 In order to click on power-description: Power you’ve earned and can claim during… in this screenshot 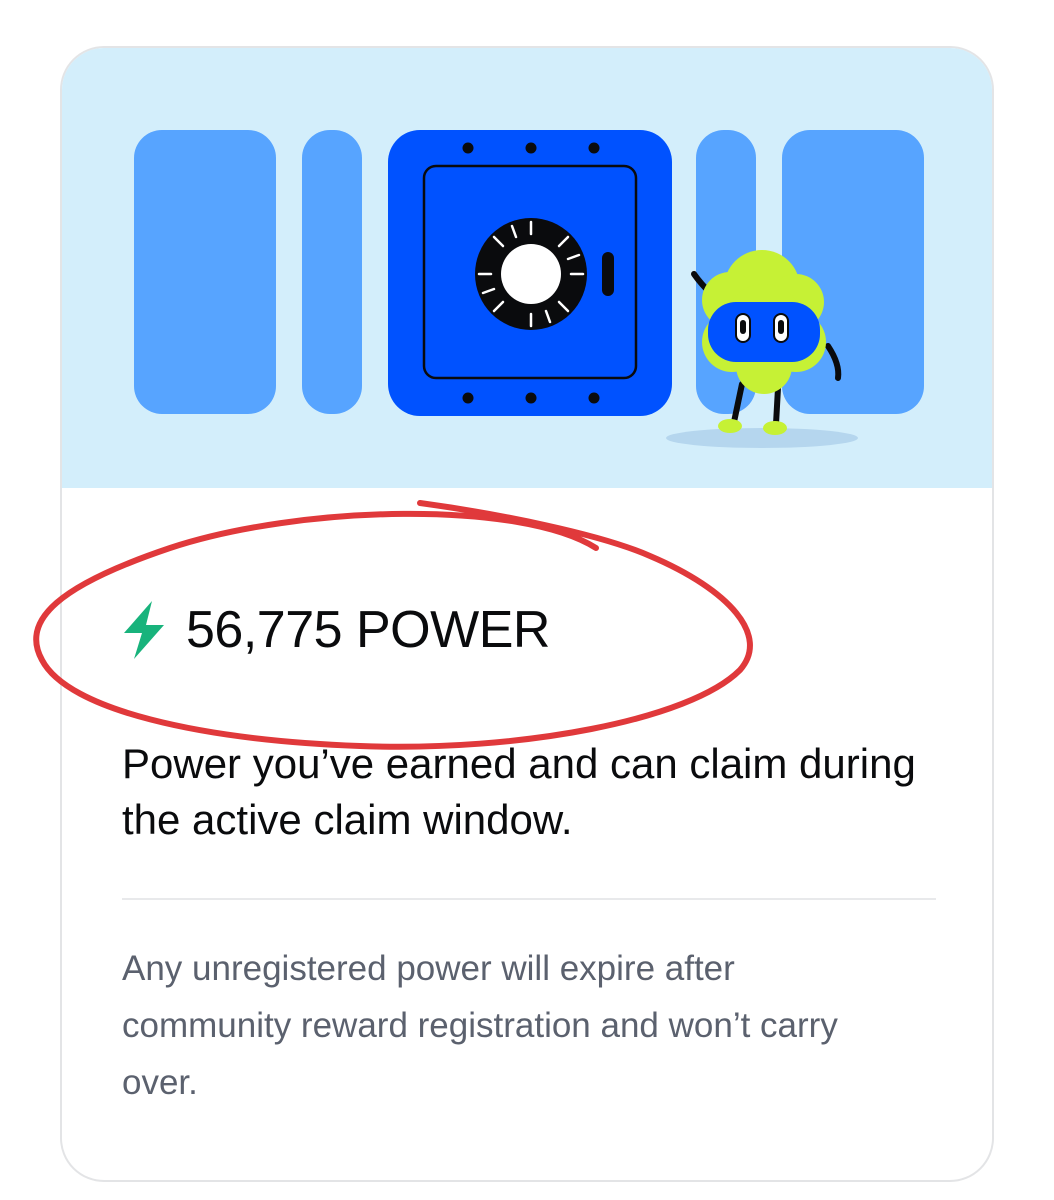, I will do `click(519, 791)`.